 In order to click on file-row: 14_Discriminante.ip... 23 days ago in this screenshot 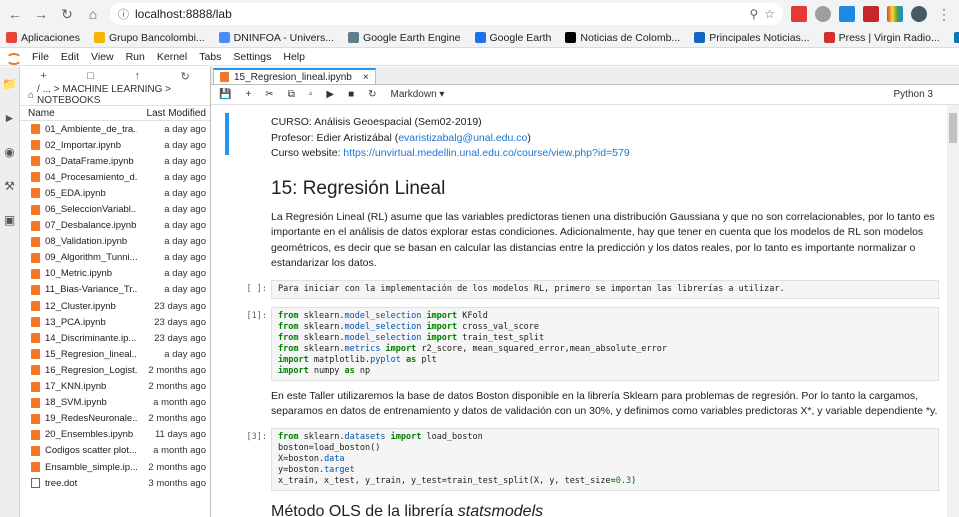, I will do `click(115, 338)`.